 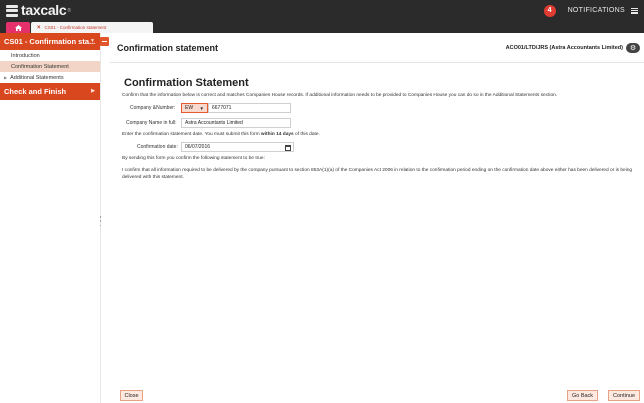 I want to click on tab-home, so click(x=18, y=27).